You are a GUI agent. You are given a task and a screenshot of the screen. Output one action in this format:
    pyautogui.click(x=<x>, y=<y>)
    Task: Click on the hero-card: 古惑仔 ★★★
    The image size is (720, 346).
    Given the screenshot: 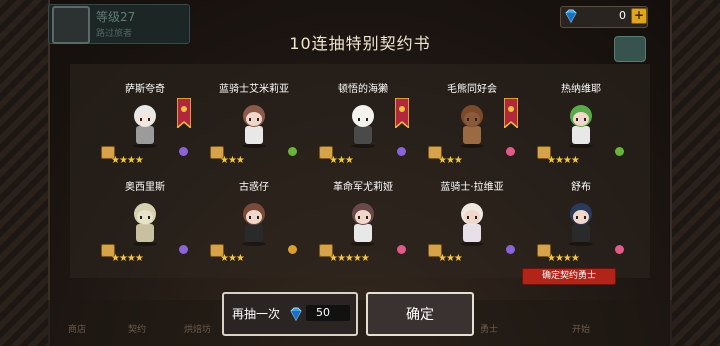 What is the action you would take?
    pyautogui.click(x=254, y=228)
    